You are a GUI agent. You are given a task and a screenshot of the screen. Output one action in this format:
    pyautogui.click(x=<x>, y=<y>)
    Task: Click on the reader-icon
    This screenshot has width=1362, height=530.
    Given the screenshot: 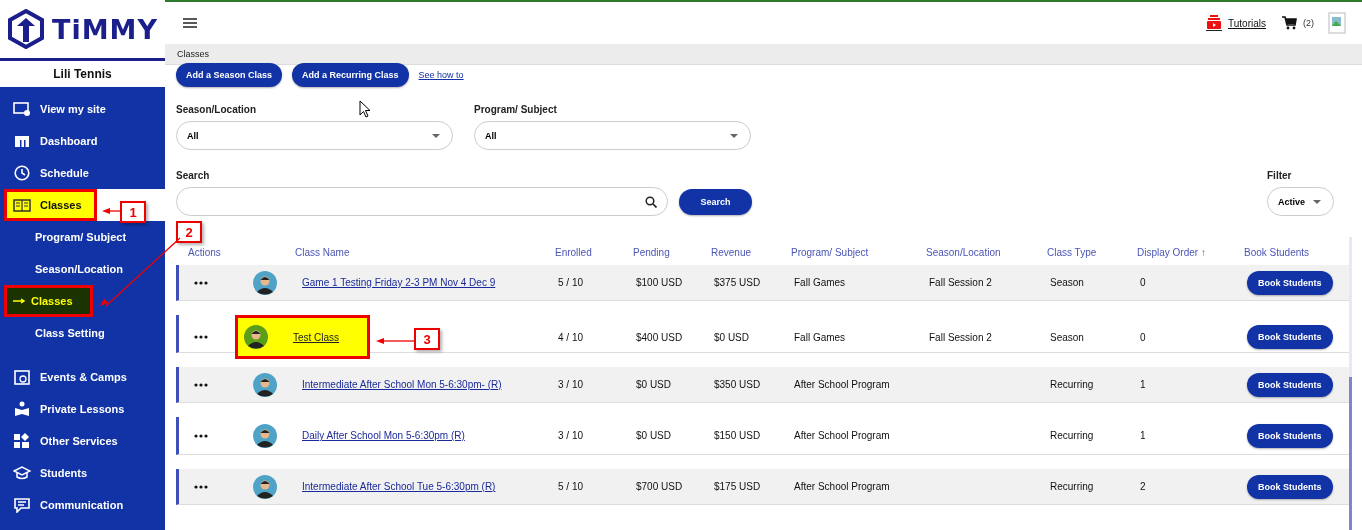 What is the action you would take?
    pyautogui.click(x=22, y=409)
    